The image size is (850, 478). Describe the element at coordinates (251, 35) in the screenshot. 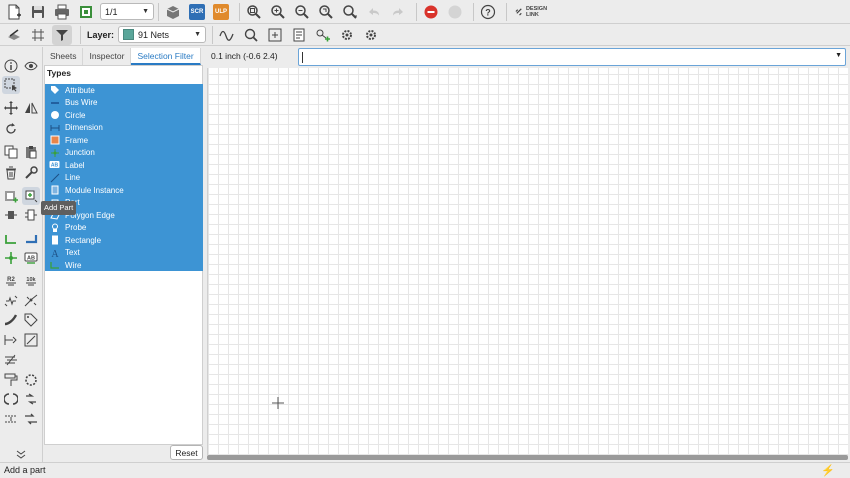

I see `search-part-icon` at that location.